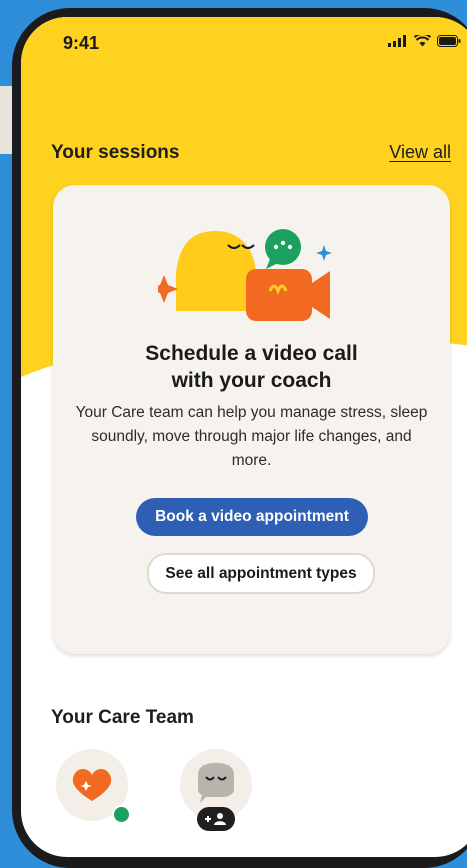  What do you see at coordinates (251, 367) in the screenshot?
I see `card-title: Schedule a video call with your coach` at bounding box center [251, 367].